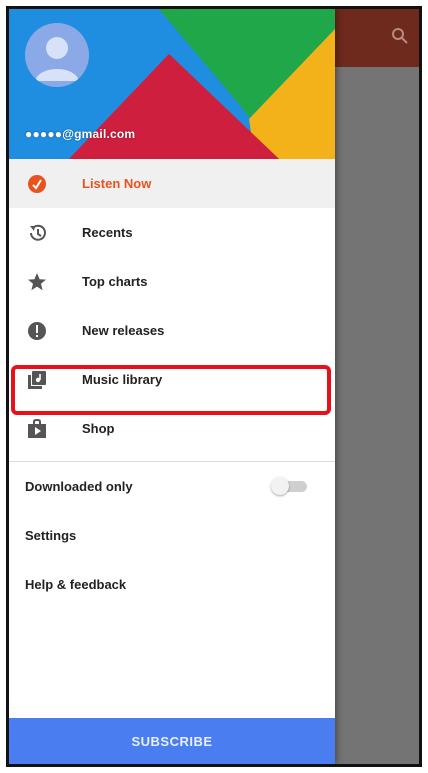 This screenshot has height=773, width=428. Describe the element at coordinates (172, 584) in the screenshot. I see `help-feedback-link: Help & feedback` at that location.